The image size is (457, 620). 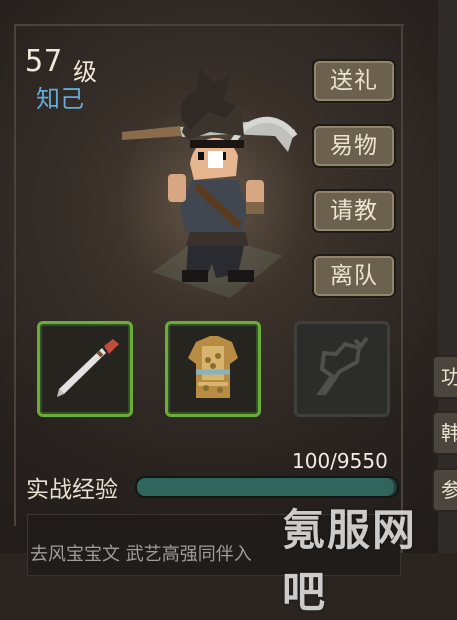 I want to click on weapon-slot, so click(x=85, y=369).